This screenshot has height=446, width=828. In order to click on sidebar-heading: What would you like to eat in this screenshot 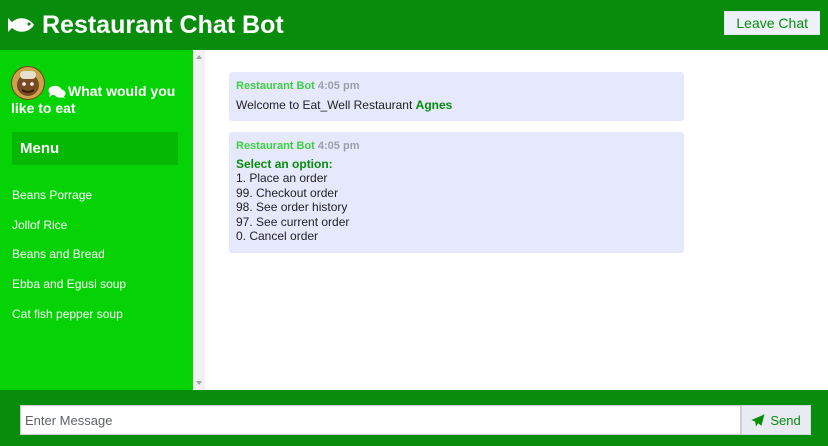, I will do `click(98, 91)`.